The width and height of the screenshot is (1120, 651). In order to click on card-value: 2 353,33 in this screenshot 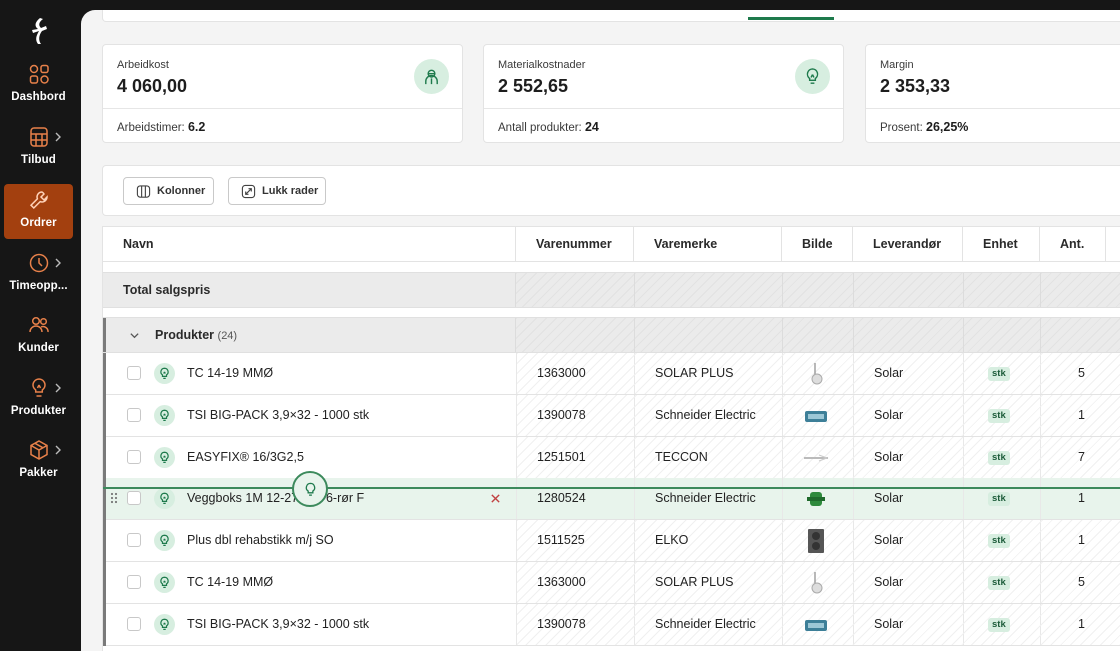, I will do `click(915, 86)`.